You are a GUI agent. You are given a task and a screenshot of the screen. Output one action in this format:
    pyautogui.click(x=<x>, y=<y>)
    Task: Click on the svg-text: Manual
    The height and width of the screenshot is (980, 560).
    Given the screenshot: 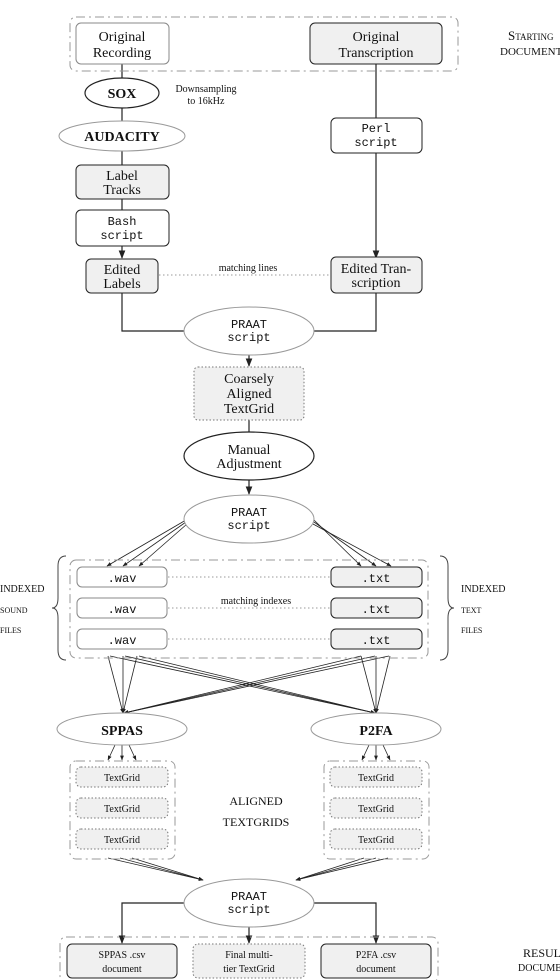 What is the action you would take?
    pyautogui.click(x=249, y=450)
    